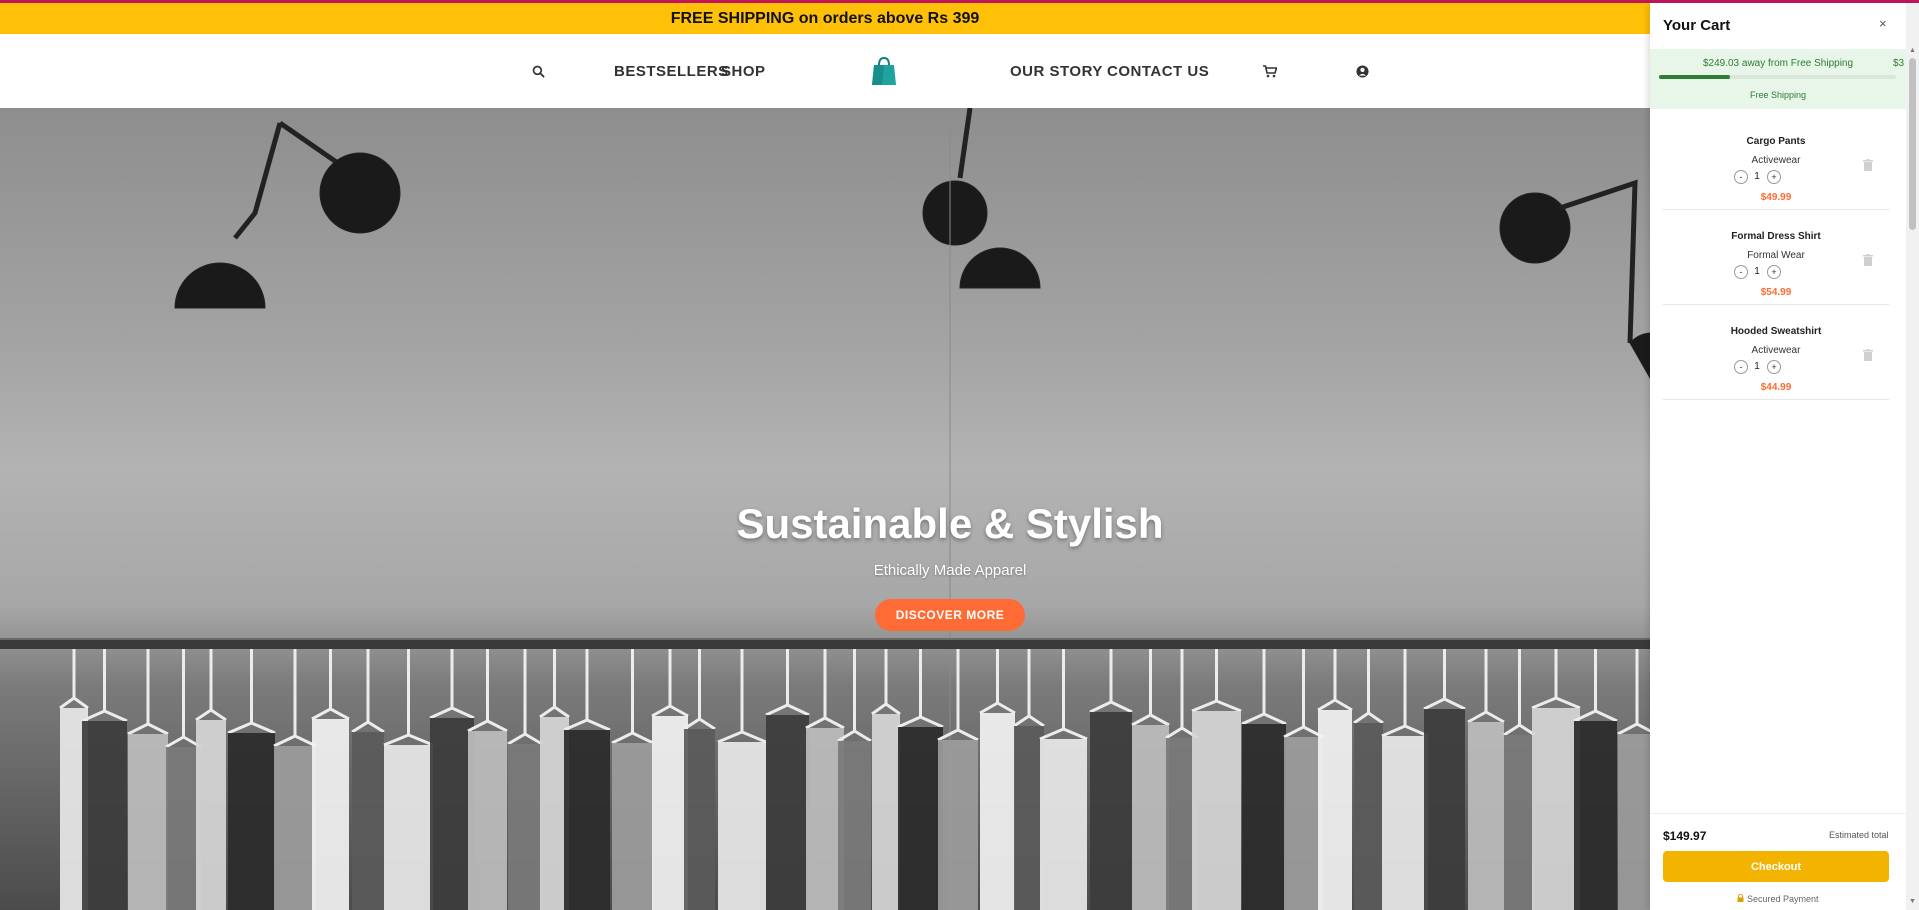 This screenshot has height=910, width=1919. I want to click on shipping-message-next: $3, so click(1899, 63).